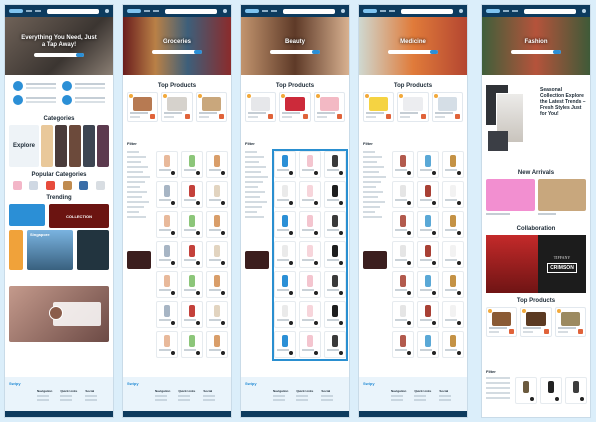 Image resolution: width=596 pixels, height=422 pixels. I want to click on explore-tile: Explore, so click(24, 146).